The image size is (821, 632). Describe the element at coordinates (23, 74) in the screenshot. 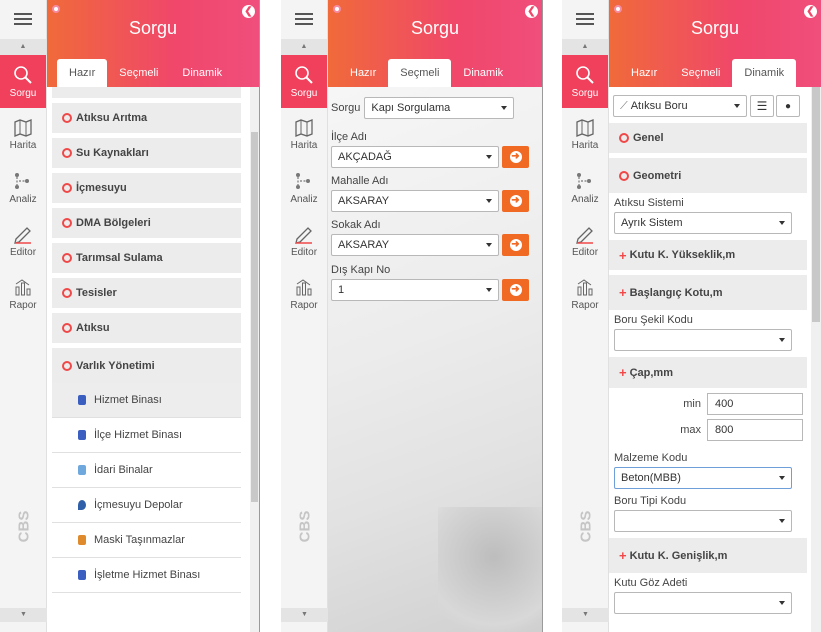

I see `search-icon` at that location.